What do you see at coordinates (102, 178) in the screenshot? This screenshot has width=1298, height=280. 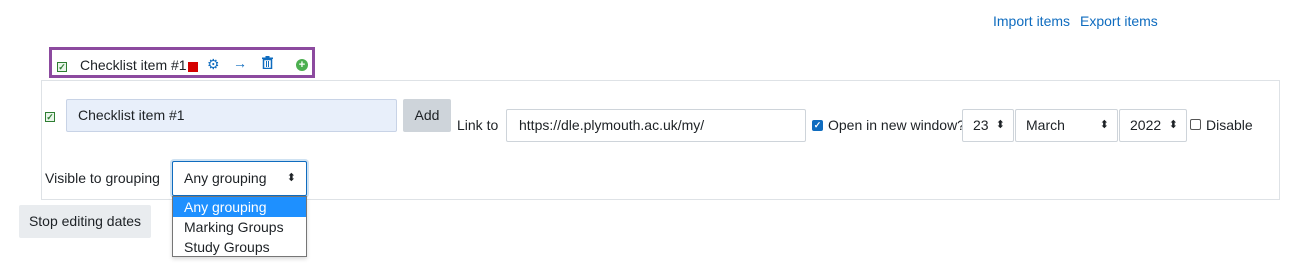 I see `visible-to-grouping-label: Visible to grouping` at bounding box center [102, 178].